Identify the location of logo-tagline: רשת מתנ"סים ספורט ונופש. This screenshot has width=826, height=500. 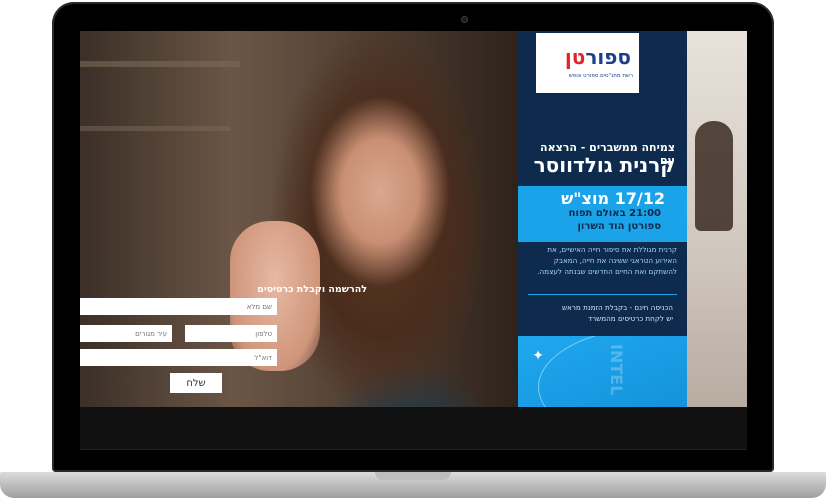
(600, 76).